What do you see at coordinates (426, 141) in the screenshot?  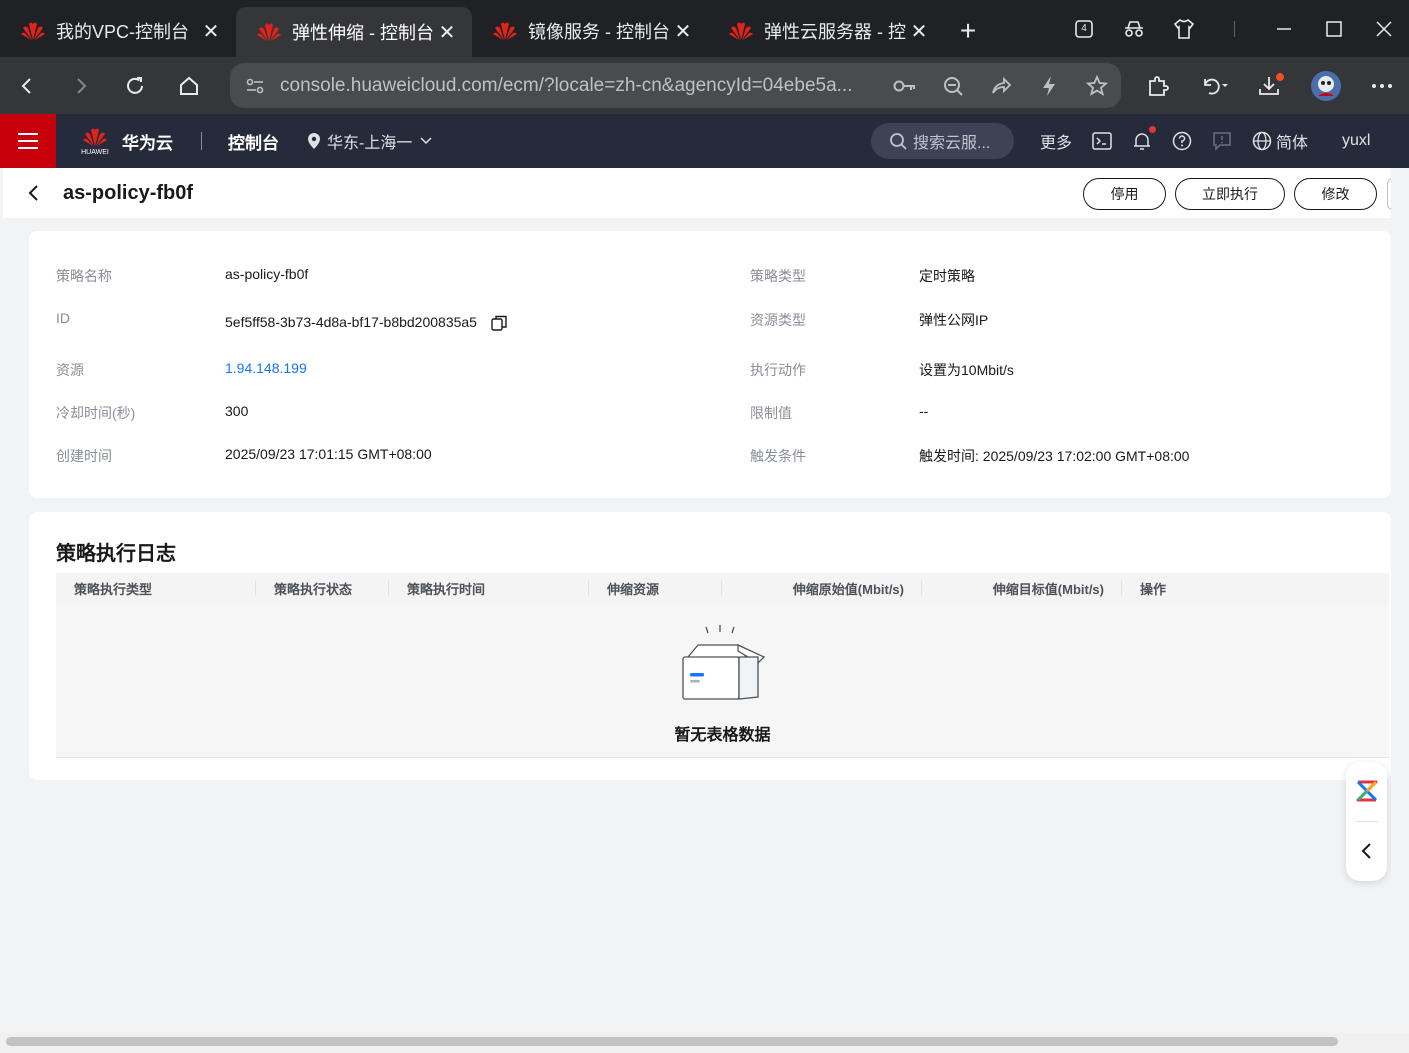 I see `chevron-down-icon` at bounding box center [426, 141].